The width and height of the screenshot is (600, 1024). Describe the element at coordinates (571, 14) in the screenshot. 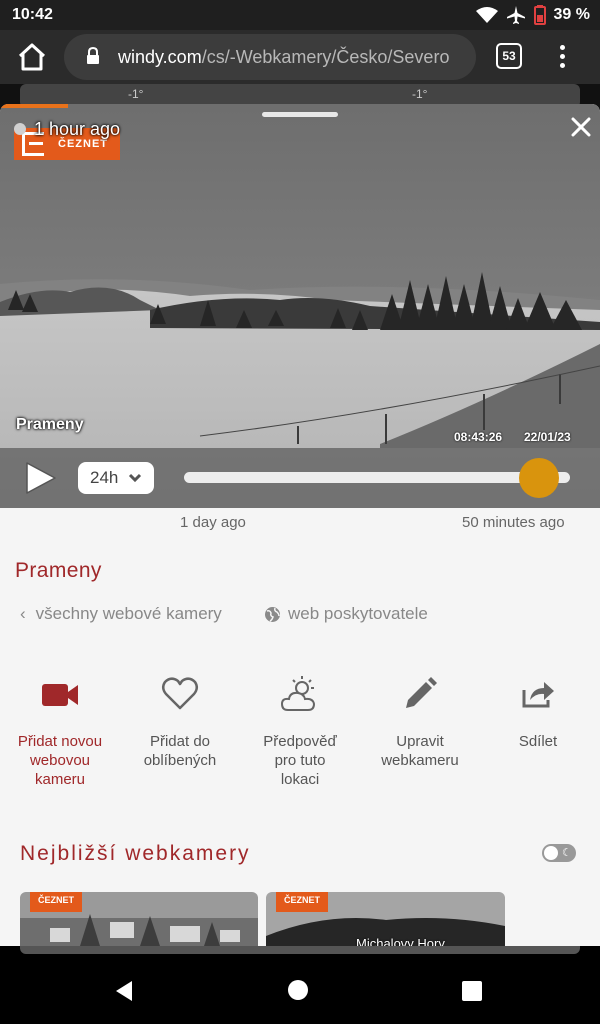

I see `battery-level: 39 %` at that location.